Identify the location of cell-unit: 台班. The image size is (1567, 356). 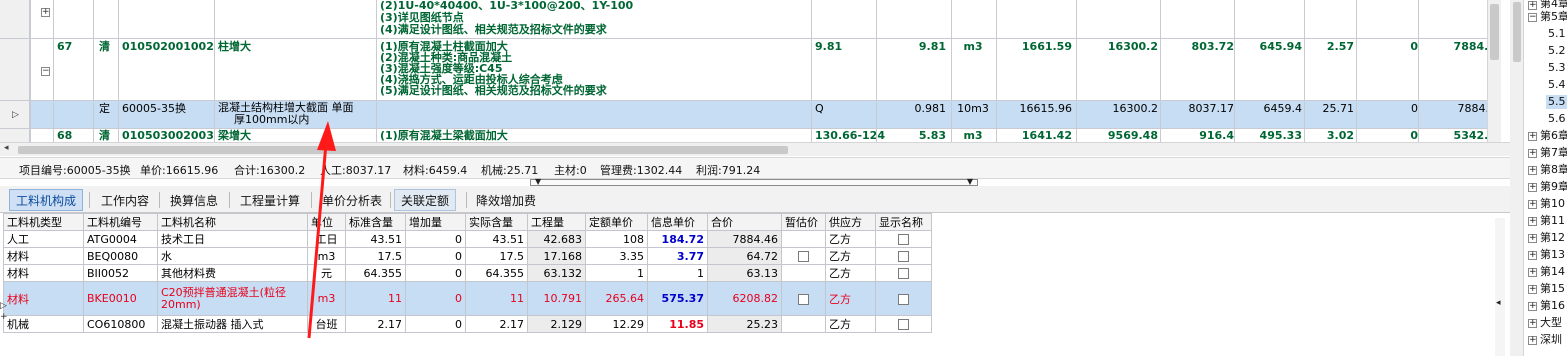
(326, 324).